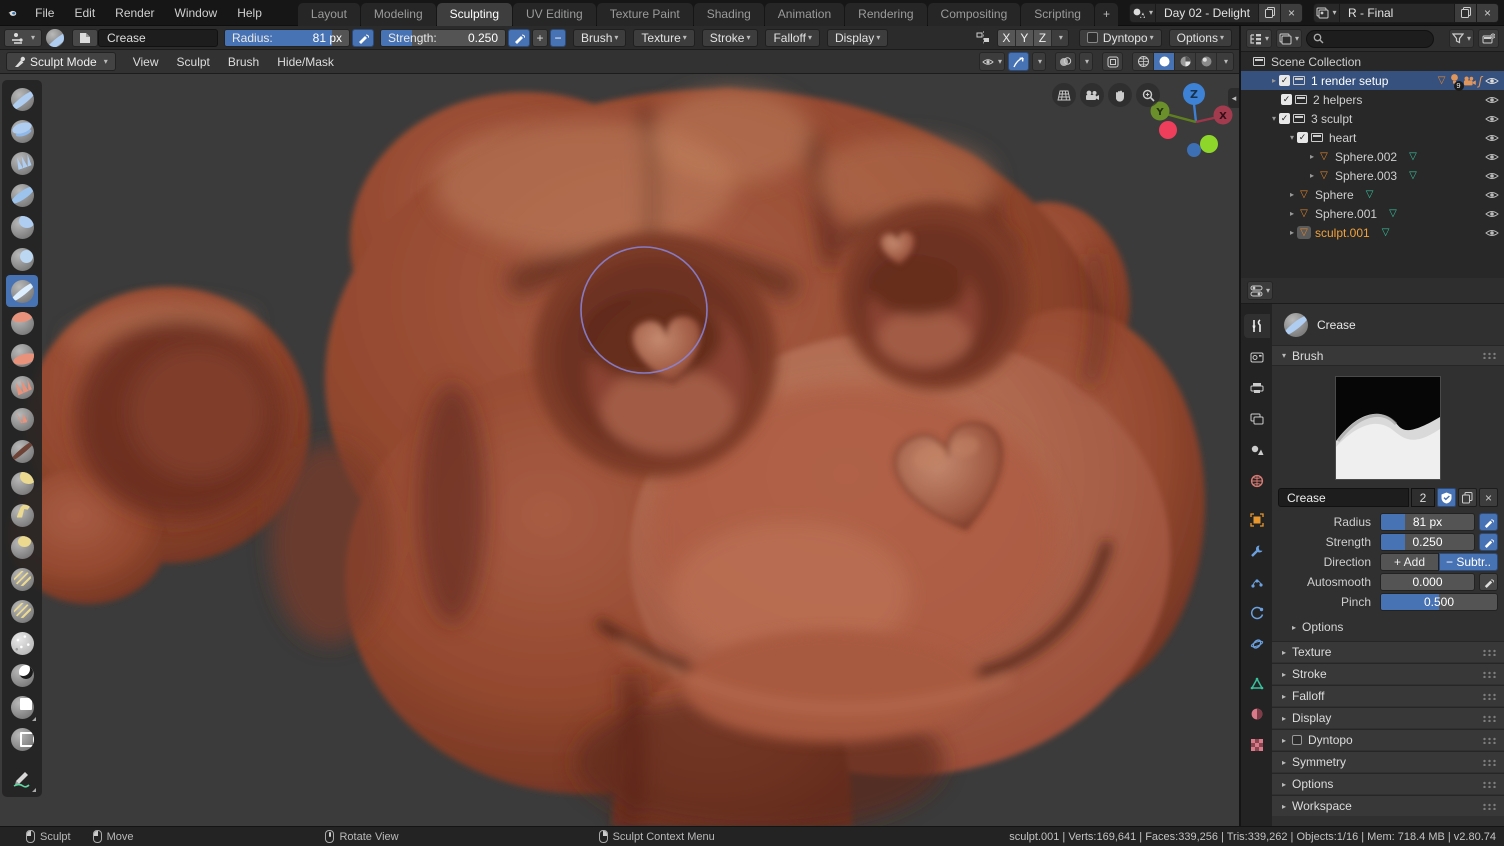 Image resolution: width=1504 pixels, height=846 pixels. I want to click on properties-editor-type-button: ▾, so click(1260, 290).